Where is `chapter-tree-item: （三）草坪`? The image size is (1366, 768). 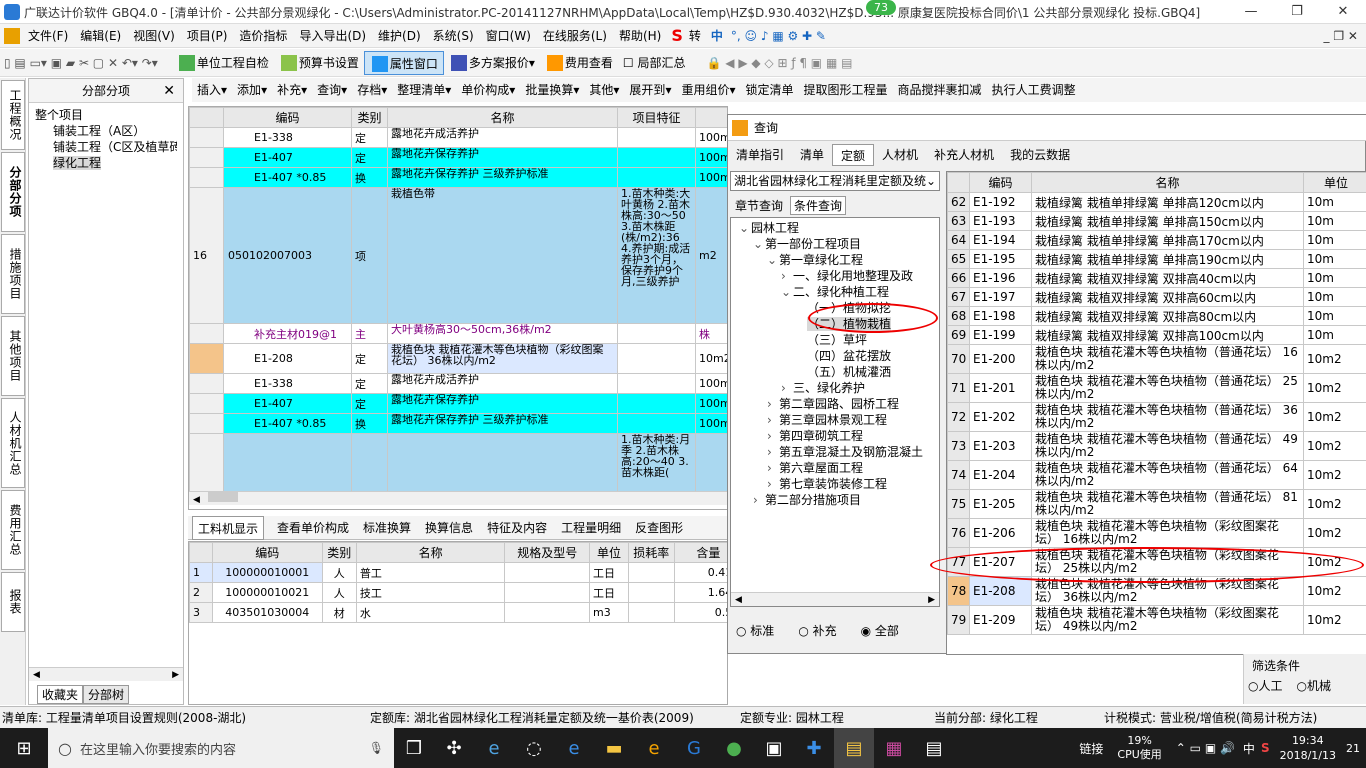
chapter-tree-item: （三）草坪 is located at coordinates (835, 340).